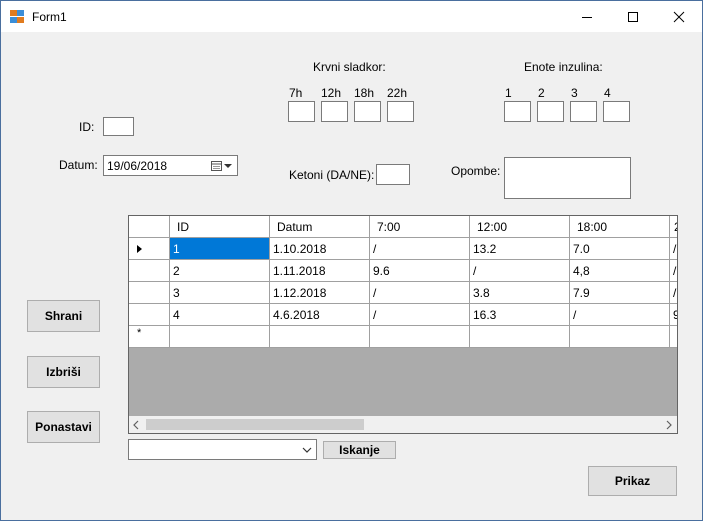  What do you see at coordinates (63, 316) in the screenshot?
I see `shrani-button: Shrani` at bounding box center [63, 316].